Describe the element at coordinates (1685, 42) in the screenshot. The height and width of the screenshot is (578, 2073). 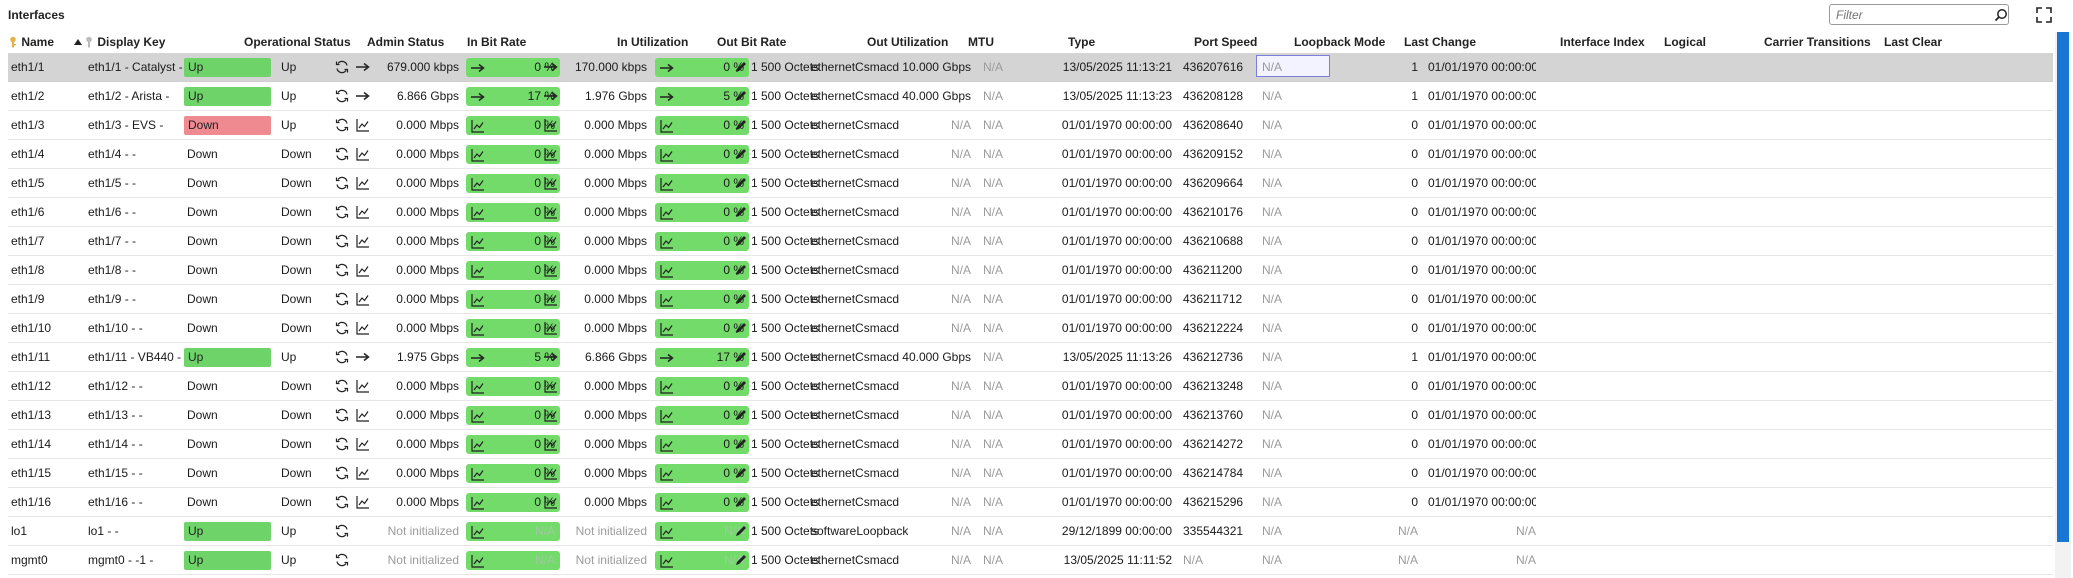
I see `column-header-logical: Logical` at that location.